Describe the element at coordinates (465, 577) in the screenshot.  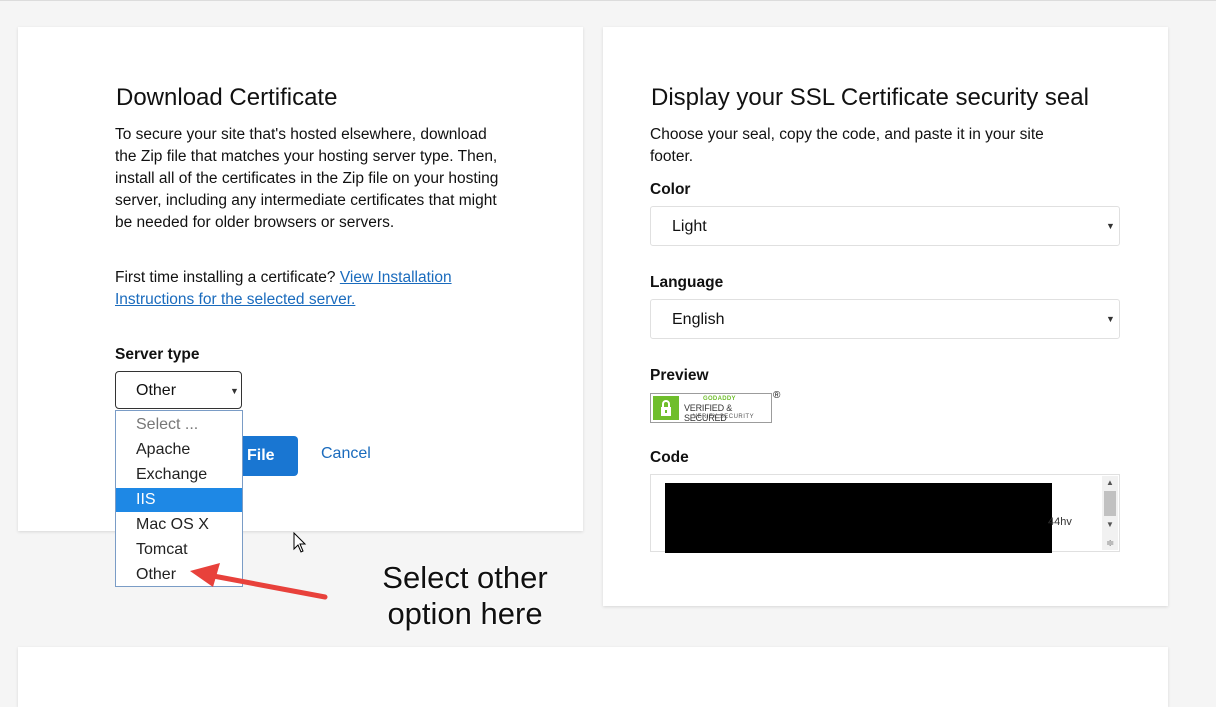
I see `annotation-line-1: Select other` at that location.